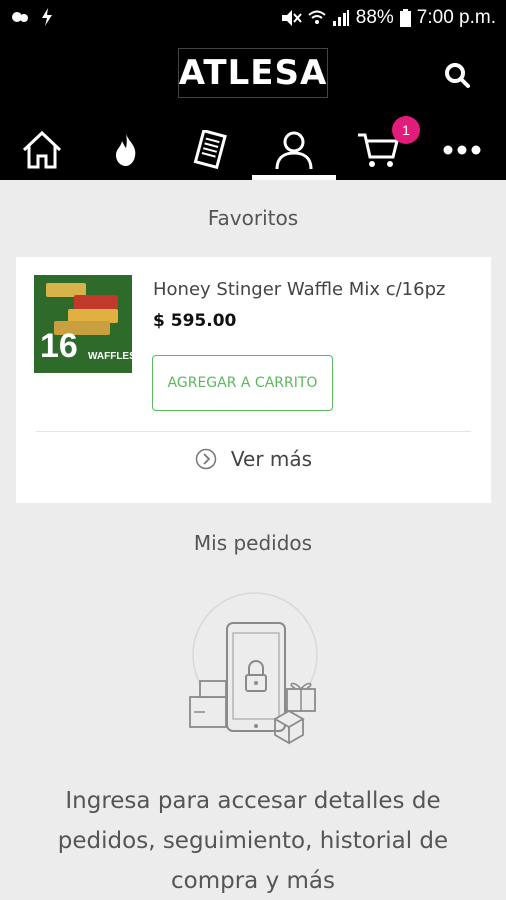 The height and width of the screenshot is (900, 506). What do you see at coordinates (406, 130) in the screenshot?
I see `cart-count-badge: 1` at bounding box center [406, 130].